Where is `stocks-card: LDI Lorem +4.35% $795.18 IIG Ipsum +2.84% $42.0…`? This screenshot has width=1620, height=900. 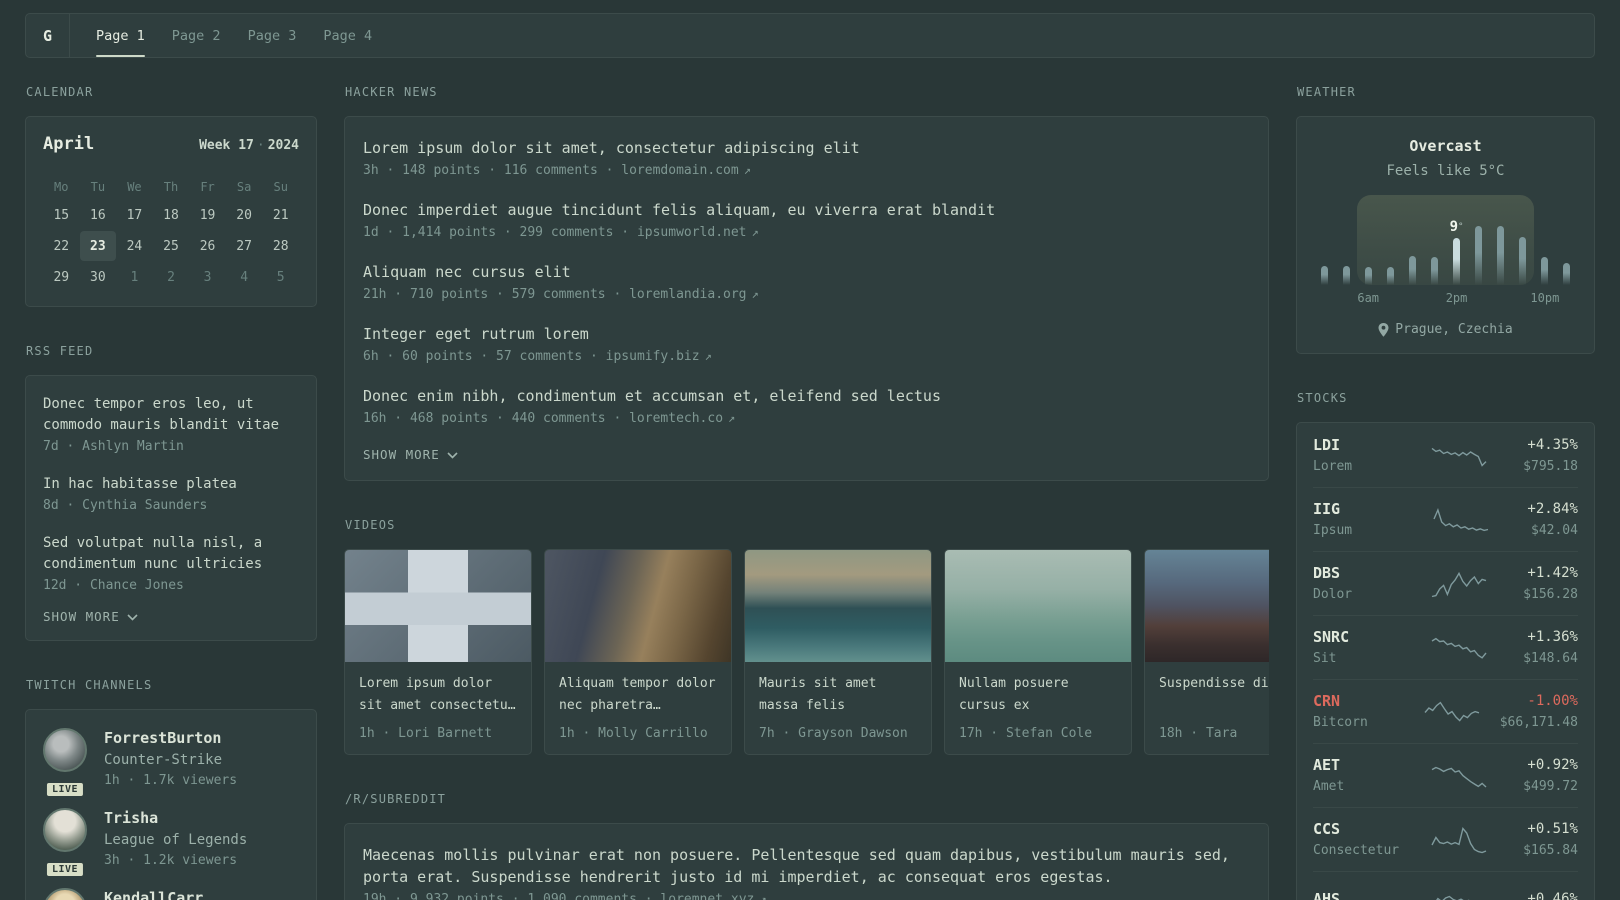 stocks-card: LDI Lorem +4.35% $795.18 IIG Ipsum +2.84% $42.0… is located at coordinates (1445, 661).